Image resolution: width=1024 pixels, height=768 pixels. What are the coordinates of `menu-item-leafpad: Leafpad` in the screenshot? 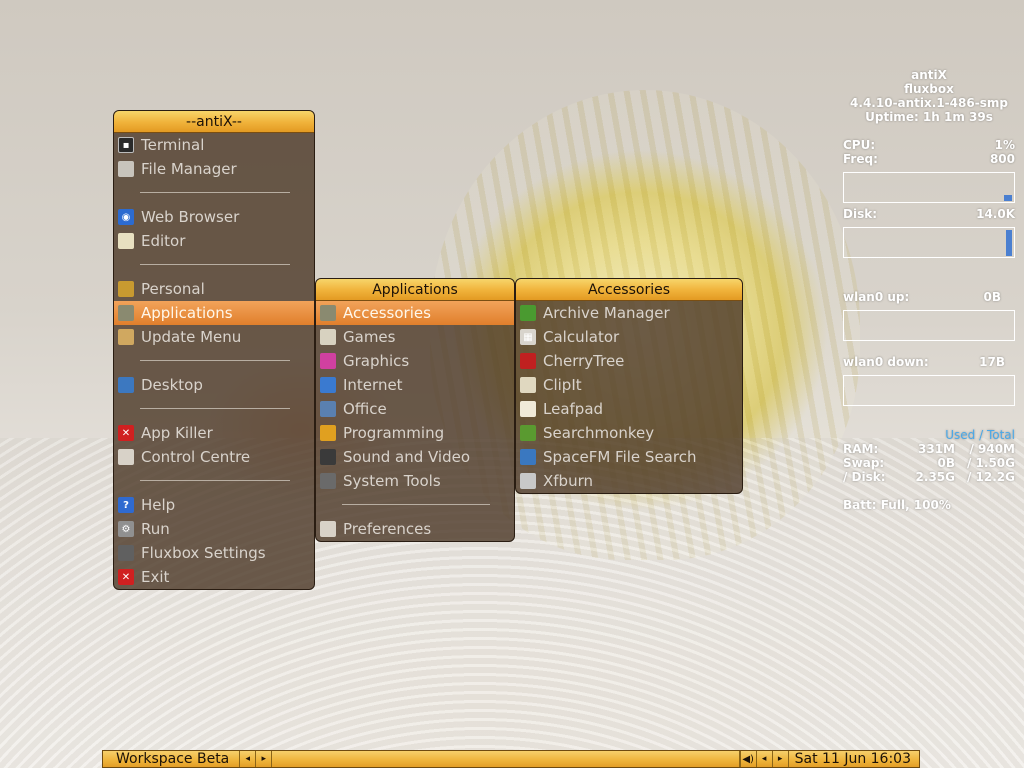 It's located at (629, 409).